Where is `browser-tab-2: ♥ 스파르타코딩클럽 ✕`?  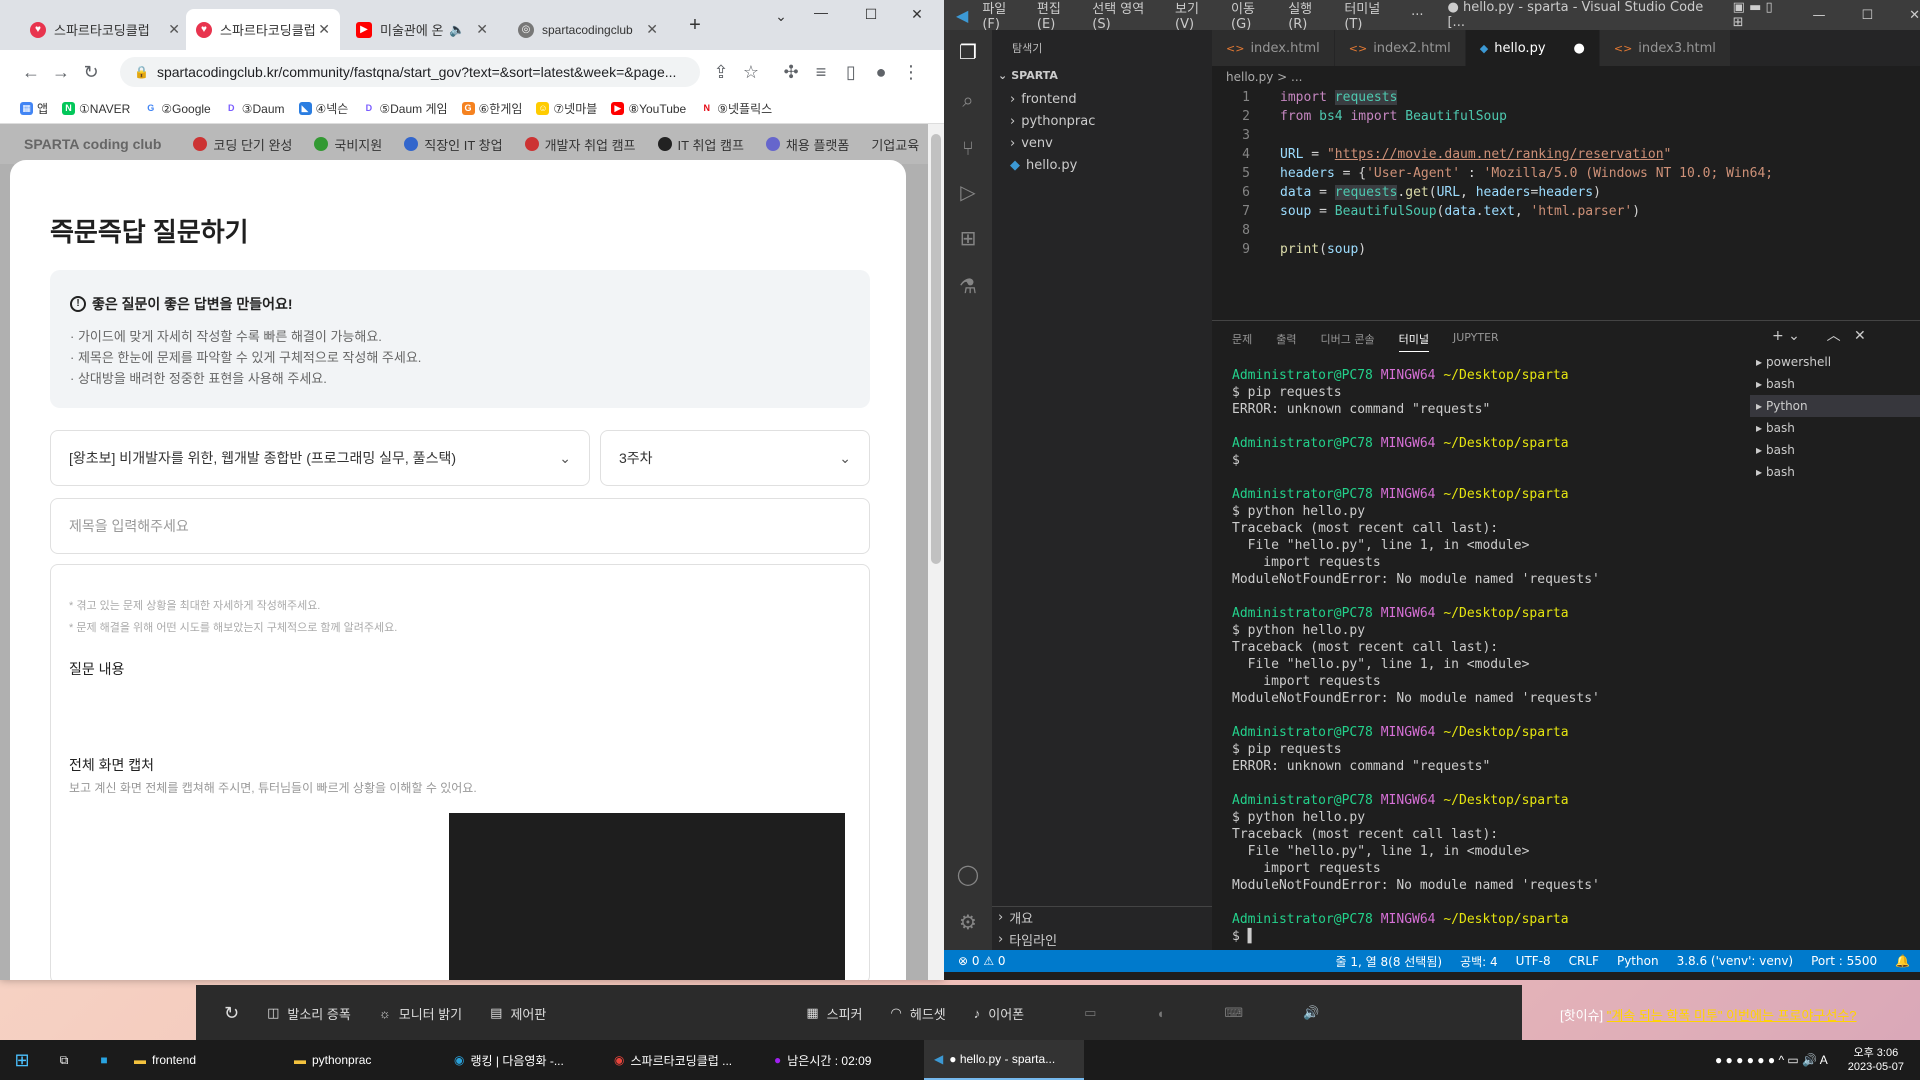 browser-tab-2: ♥ 스파르타코딩클럽 ✕ is located at coordinates (263, 29).